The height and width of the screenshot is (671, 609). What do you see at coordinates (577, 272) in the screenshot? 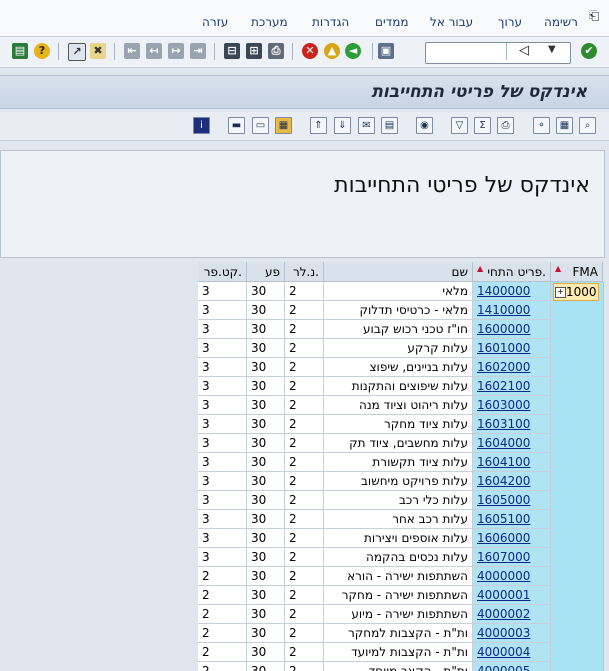
I see `column-header-fma: ▲ FMA` at bounding box center [577, 272].